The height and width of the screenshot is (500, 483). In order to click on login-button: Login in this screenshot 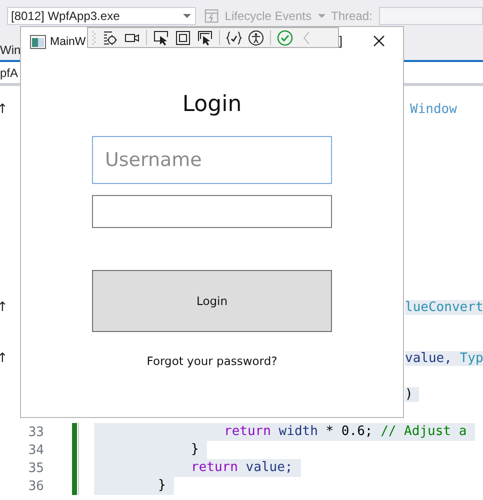, I will do `click(212, 301)`.